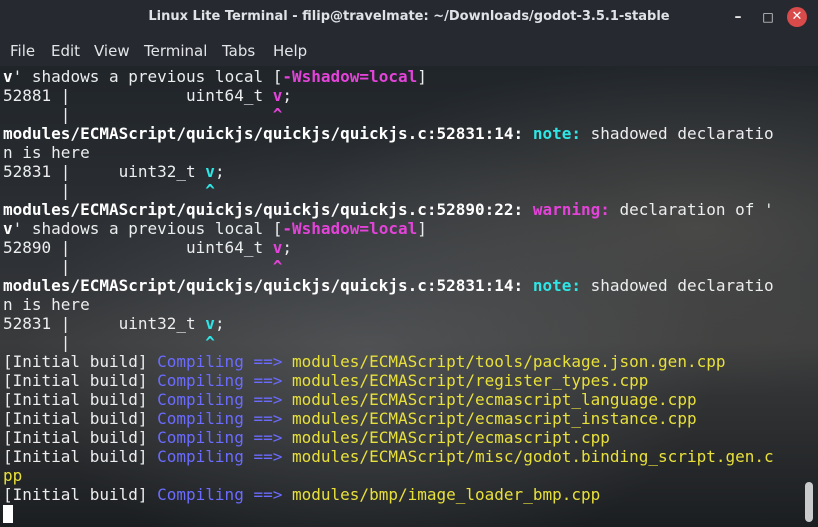  I want to click on close-icon: ✕, so click(797, 17).